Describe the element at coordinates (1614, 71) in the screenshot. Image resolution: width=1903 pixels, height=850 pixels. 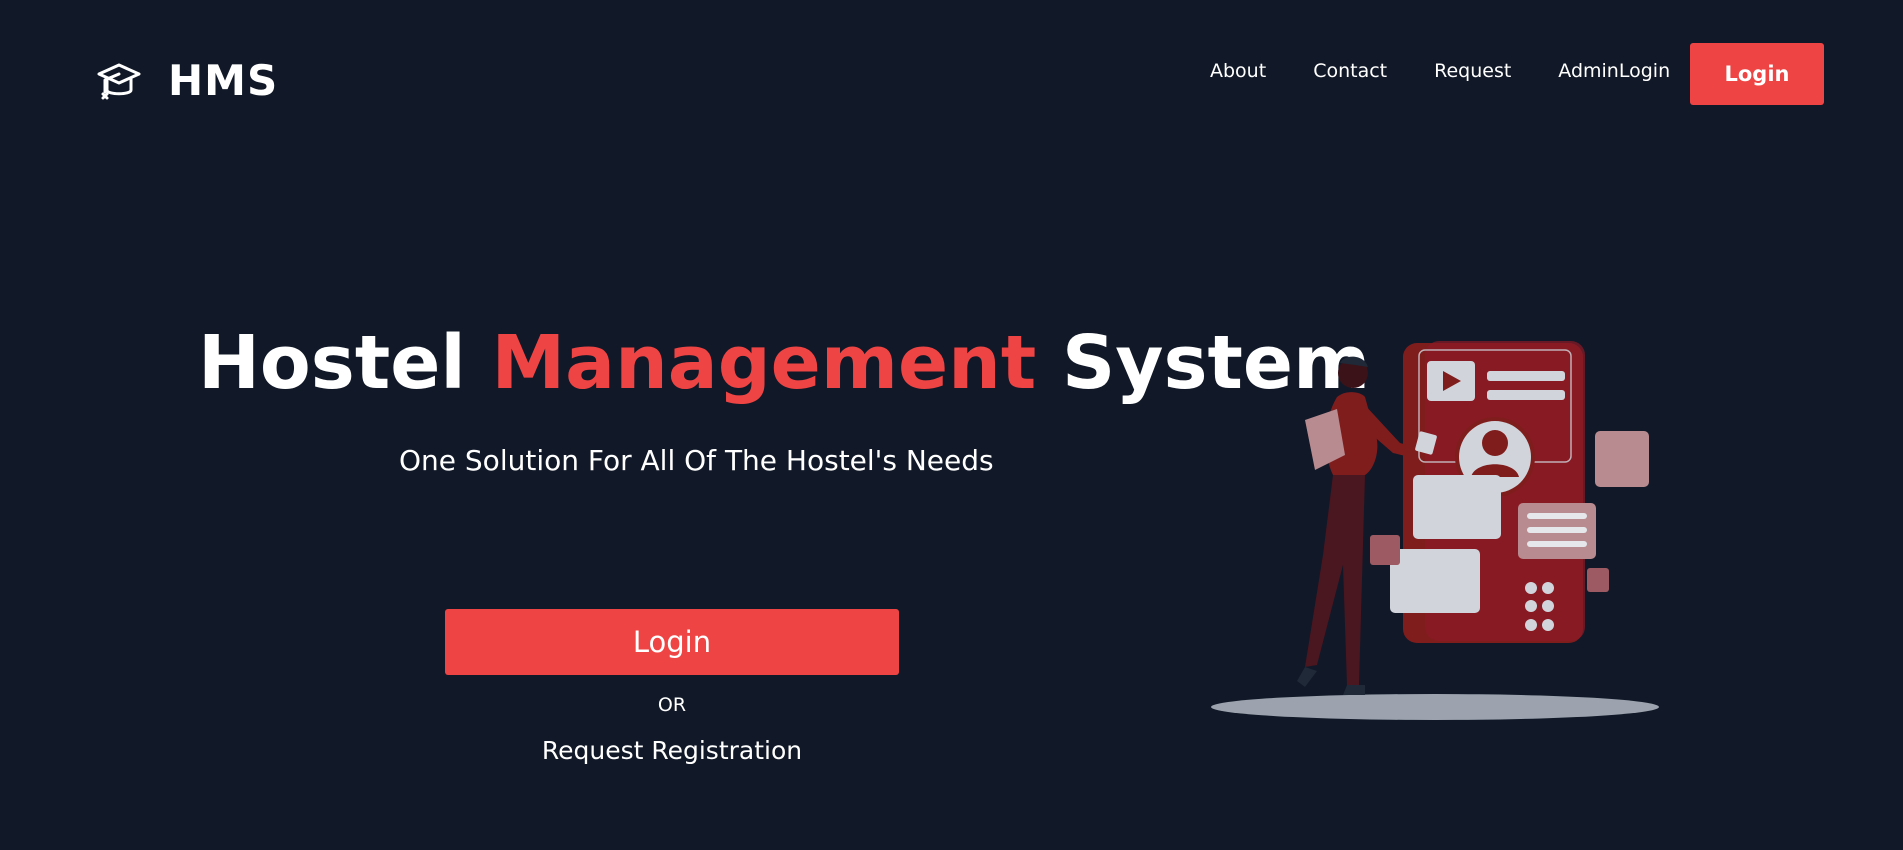
I see `nav-link-admin-login: AdminLogin` at that location.